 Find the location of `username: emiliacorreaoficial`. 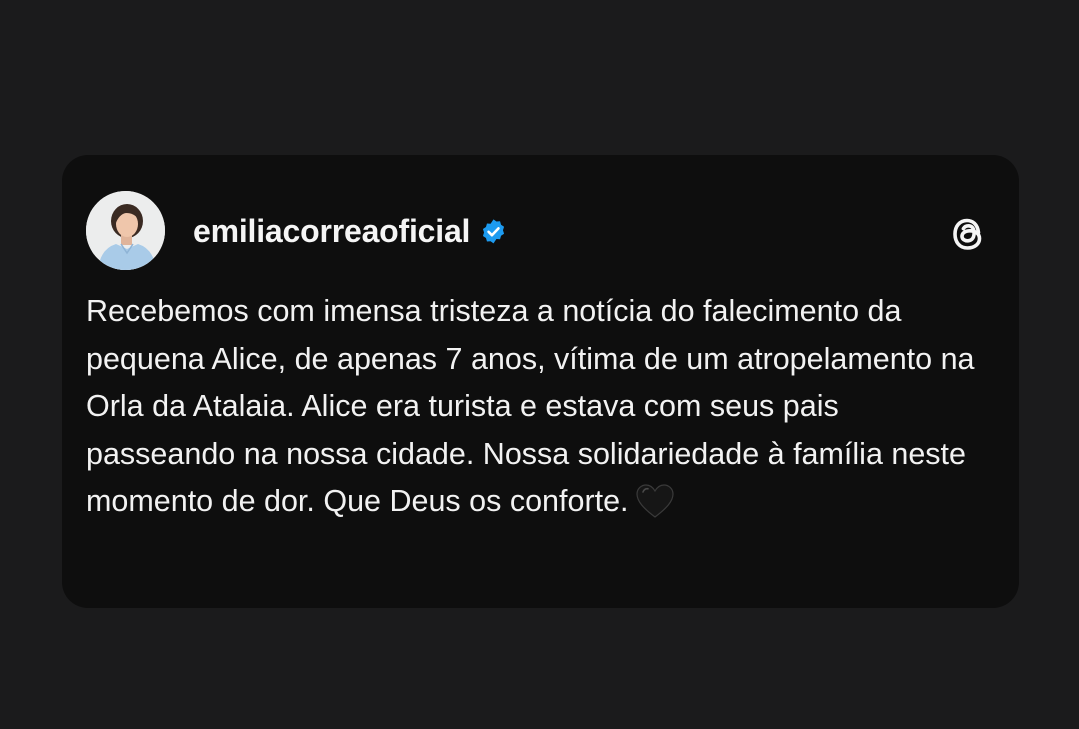

username: emiliacorreaoficial is located at coordinates (331, 231).